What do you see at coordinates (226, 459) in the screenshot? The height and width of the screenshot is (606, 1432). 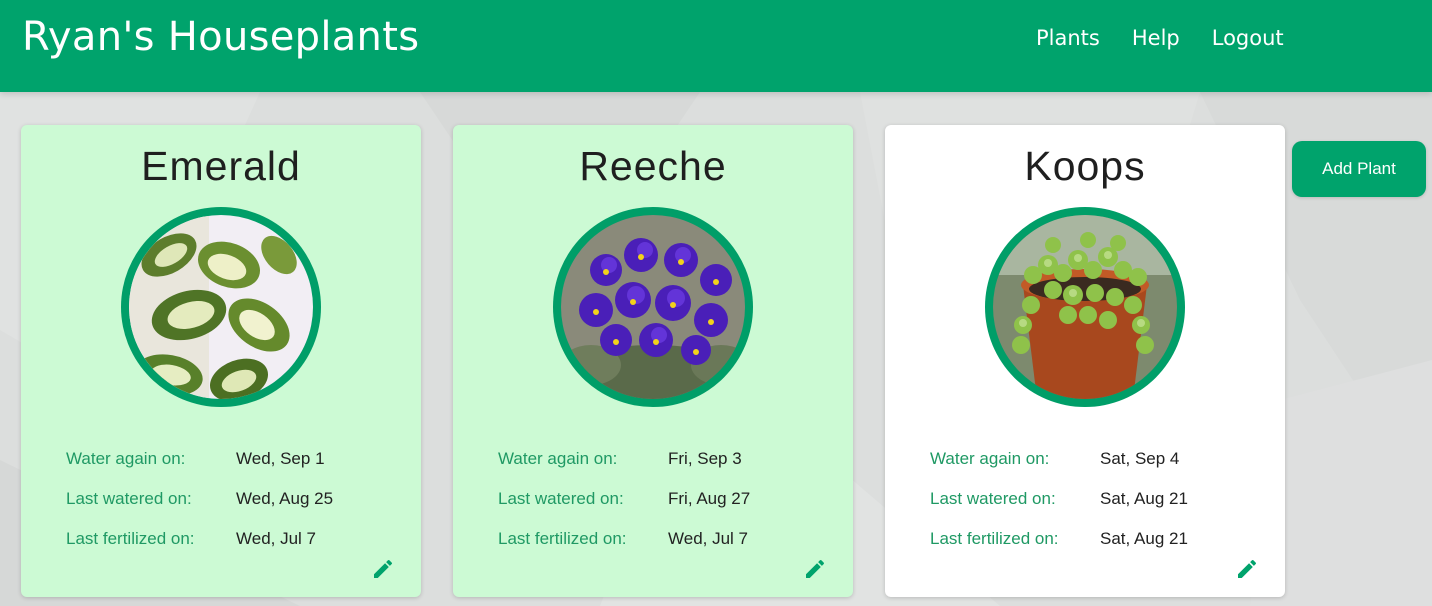 I see `water-again-row: Water again on: Wed, Sep 1` at bounding box center [226, 459].